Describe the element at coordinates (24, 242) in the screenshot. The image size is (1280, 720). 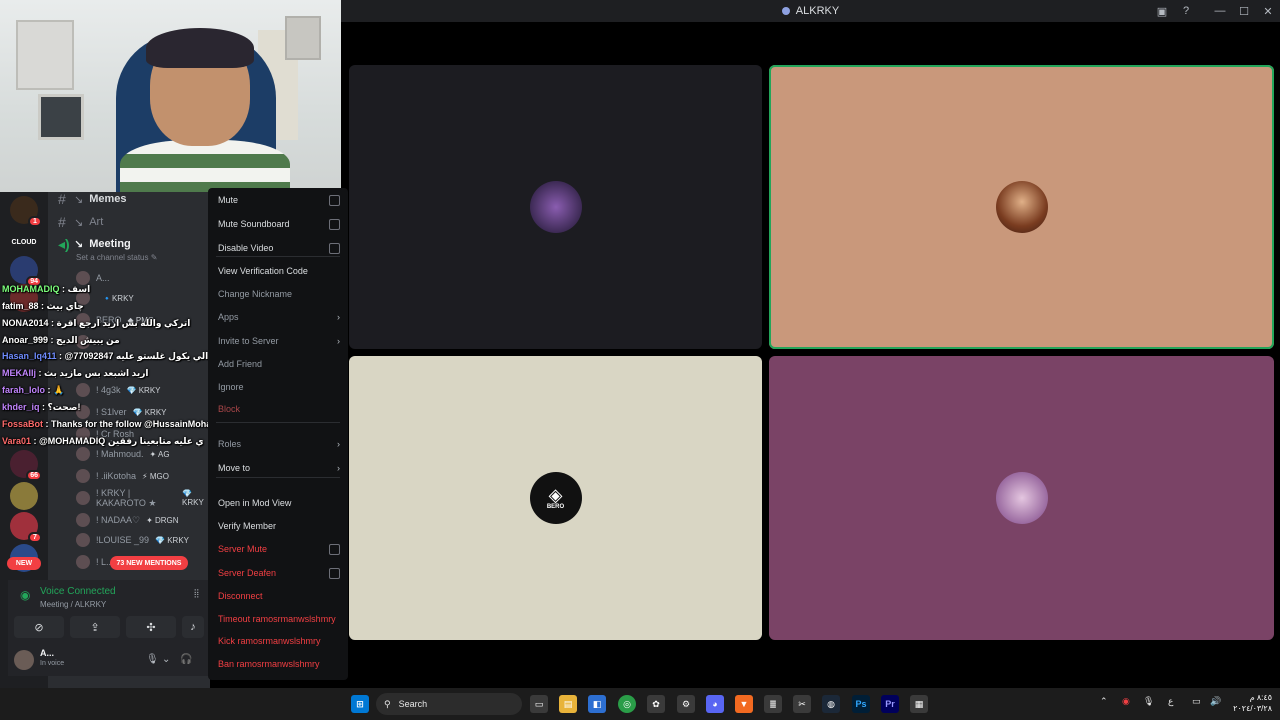
I see `server-icon: CLOUD` at that location.